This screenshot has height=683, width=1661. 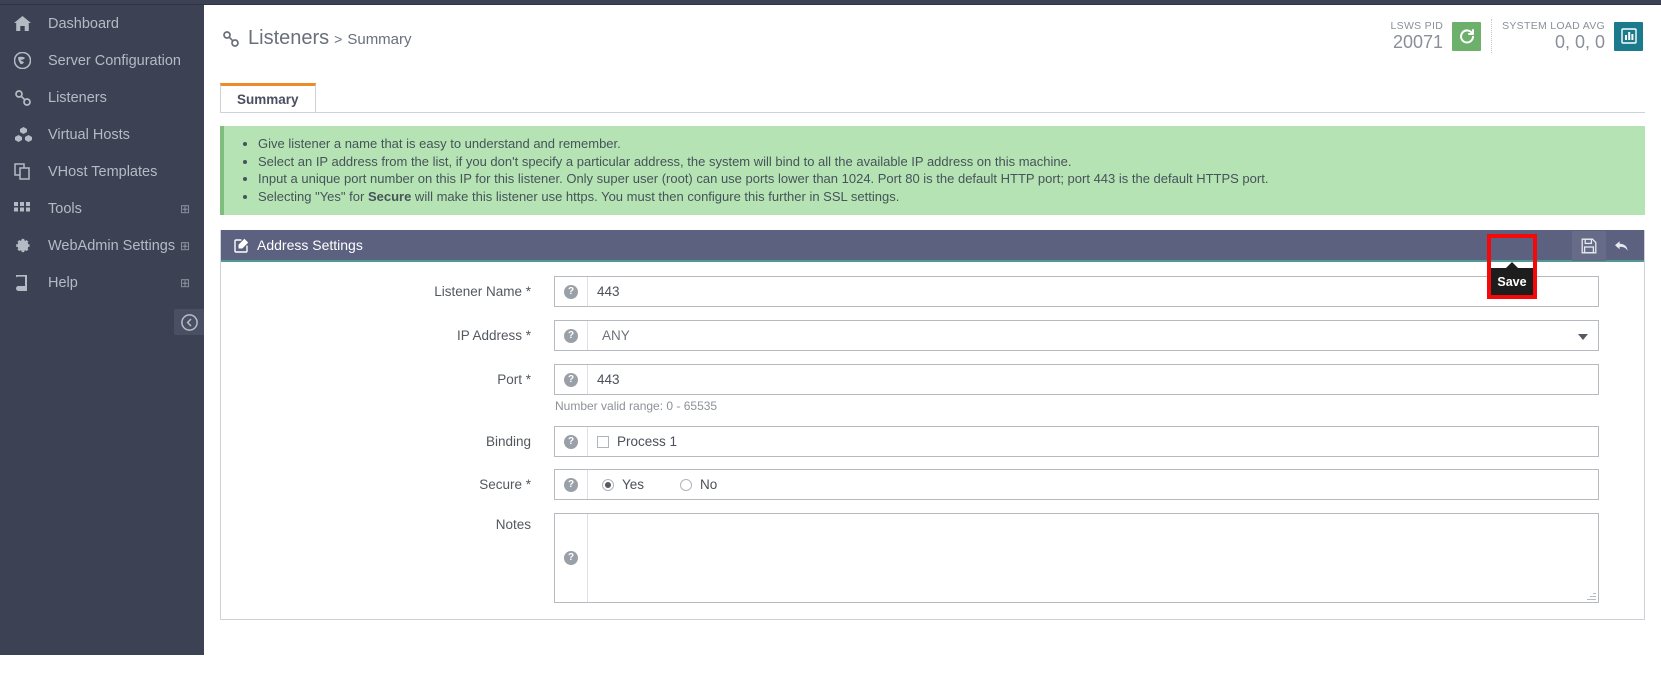 I want to click on ip-address-control: ? ANY, so click(x=1076, y=335).